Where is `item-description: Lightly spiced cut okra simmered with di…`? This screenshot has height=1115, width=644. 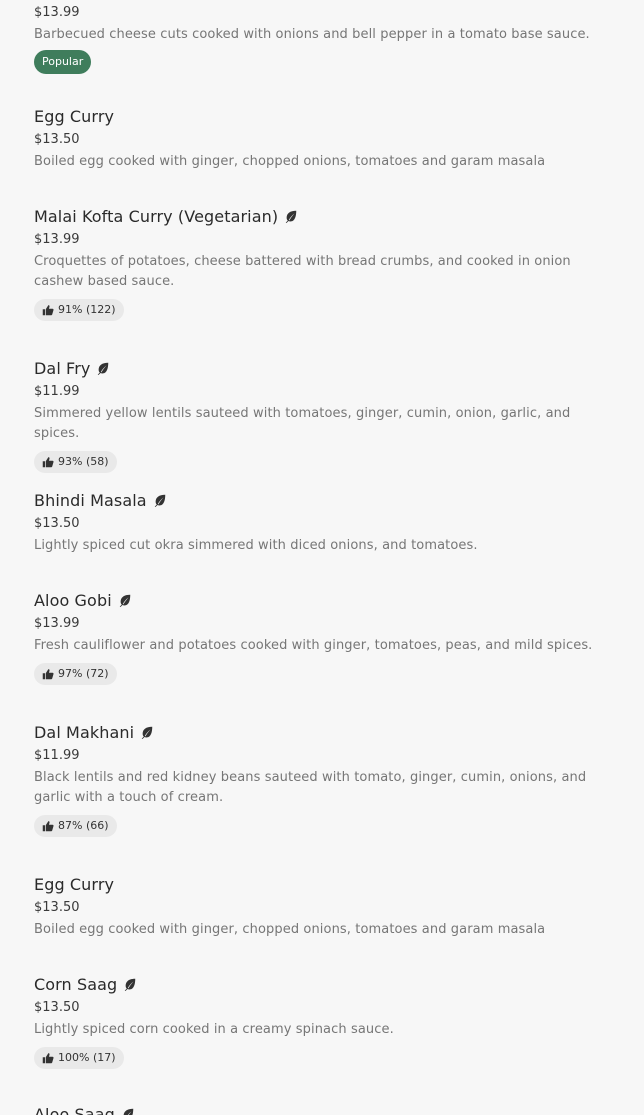 item-description: Lightly spiced cut okra simmered with di… is located at coordinates (256, 545).